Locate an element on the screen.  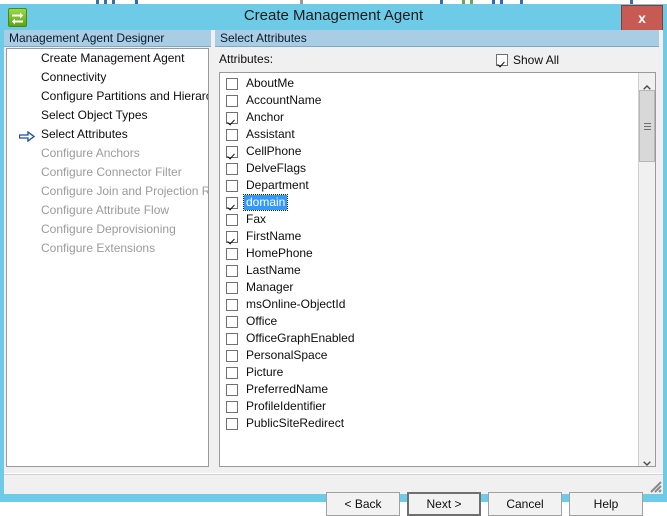
step-label: Connectivity is located at coordinates (74, 77).